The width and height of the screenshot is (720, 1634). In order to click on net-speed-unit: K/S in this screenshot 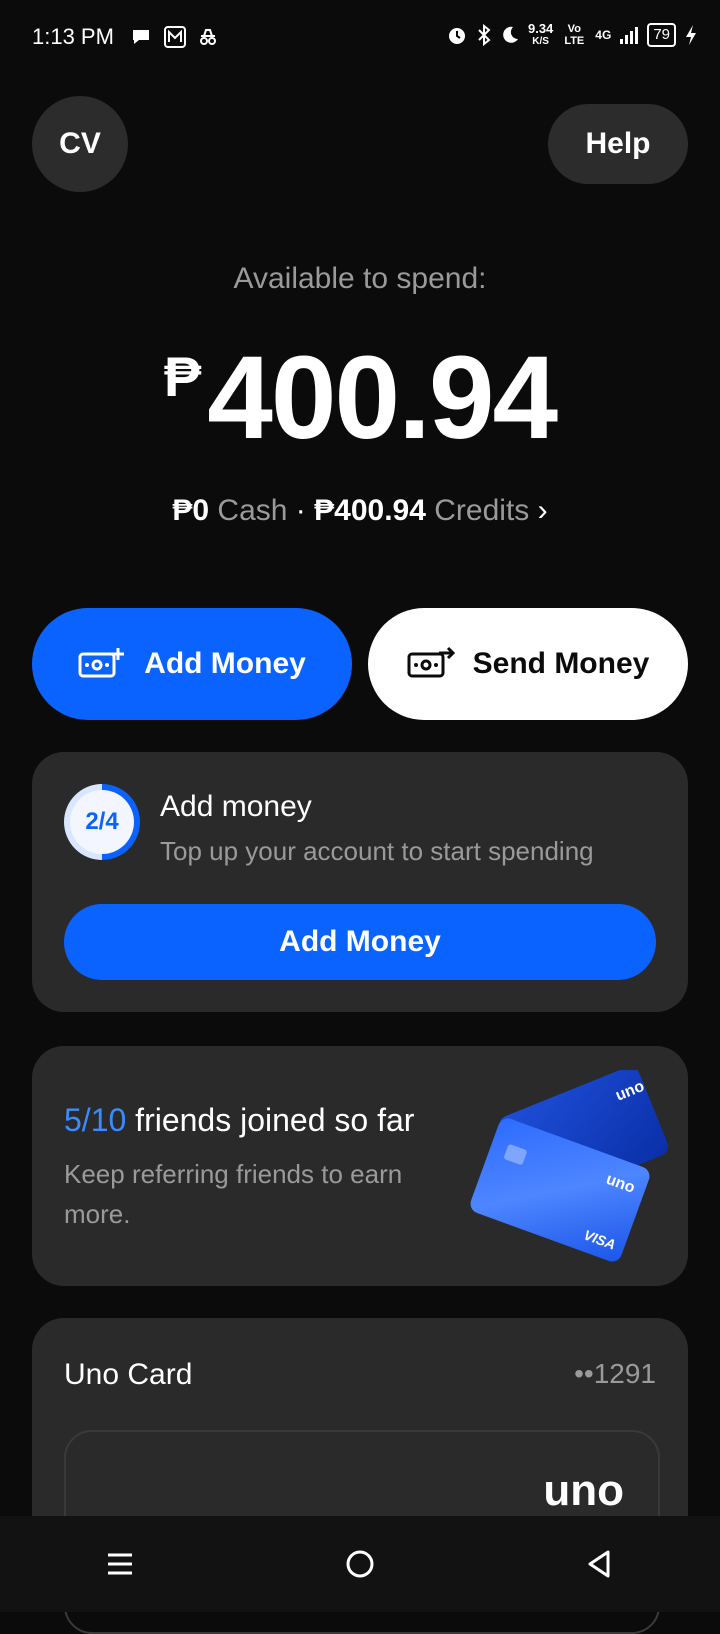, I will do `click(540, 41)`.